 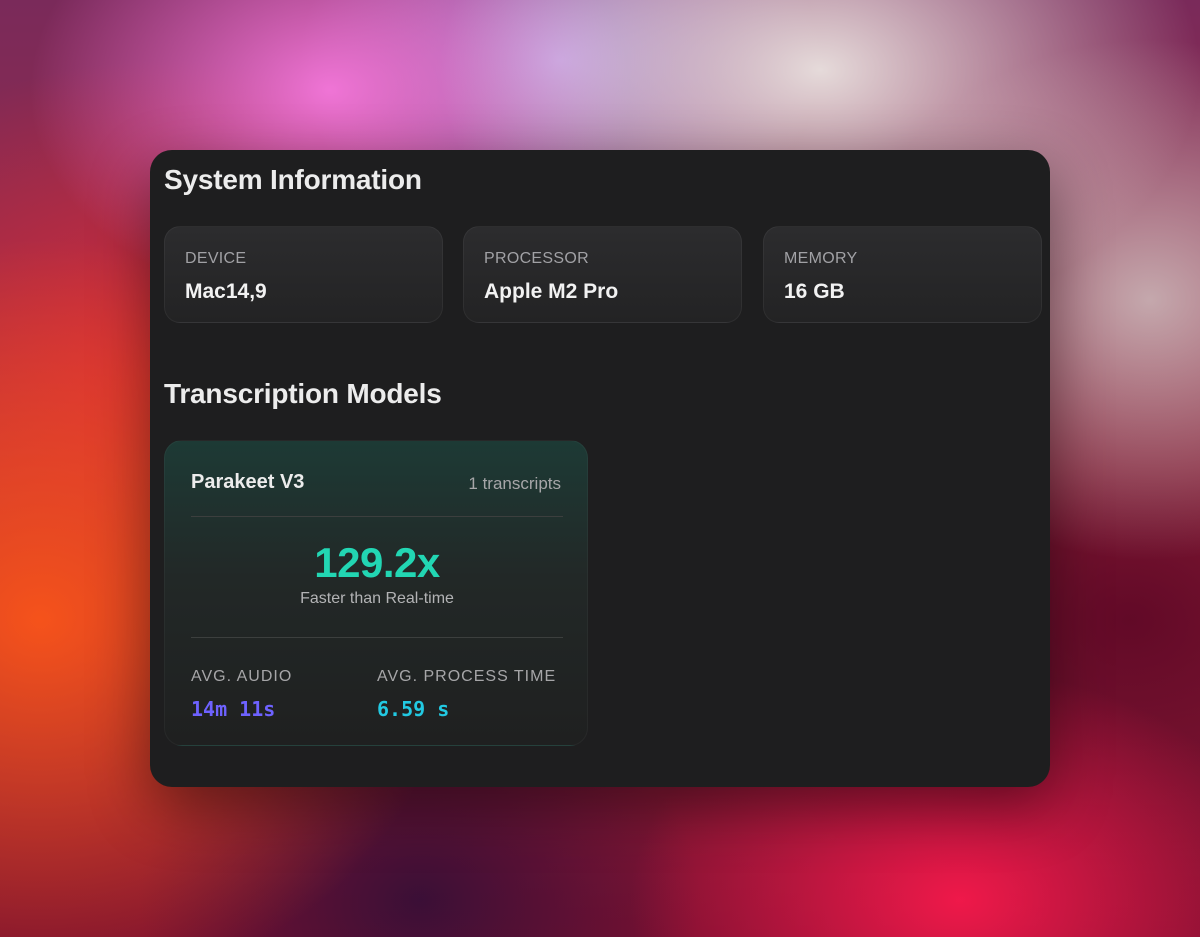 I want to click on avg-audio-label: AVG. AUDIO, so click(x=242, y=676).